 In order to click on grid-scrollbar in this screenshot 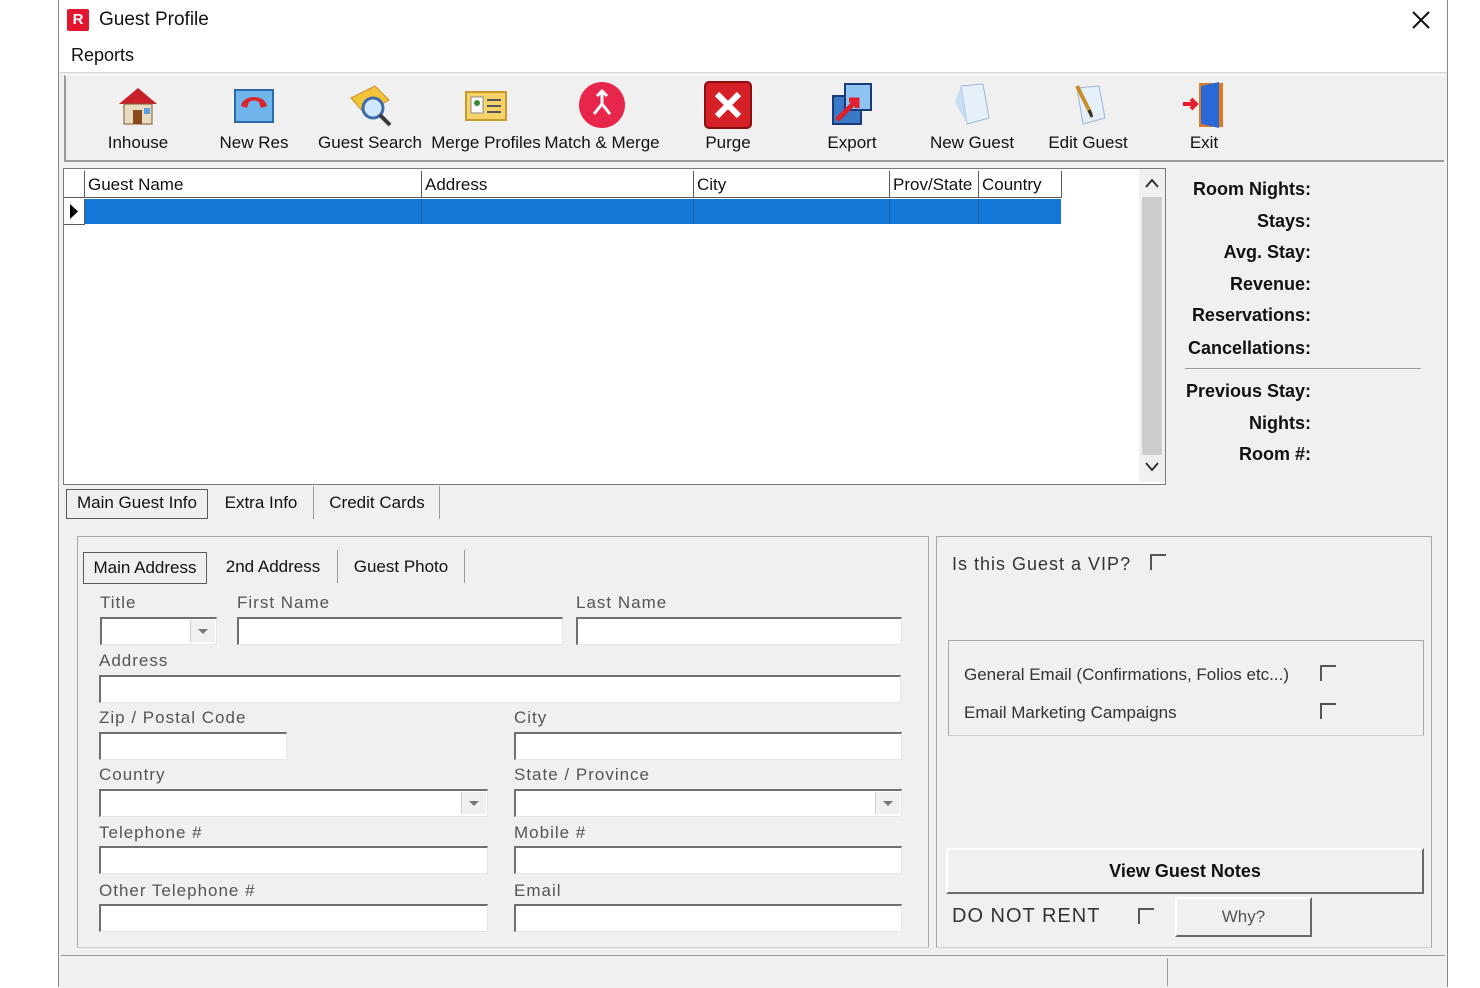, I will do `click(1152, 325)`.